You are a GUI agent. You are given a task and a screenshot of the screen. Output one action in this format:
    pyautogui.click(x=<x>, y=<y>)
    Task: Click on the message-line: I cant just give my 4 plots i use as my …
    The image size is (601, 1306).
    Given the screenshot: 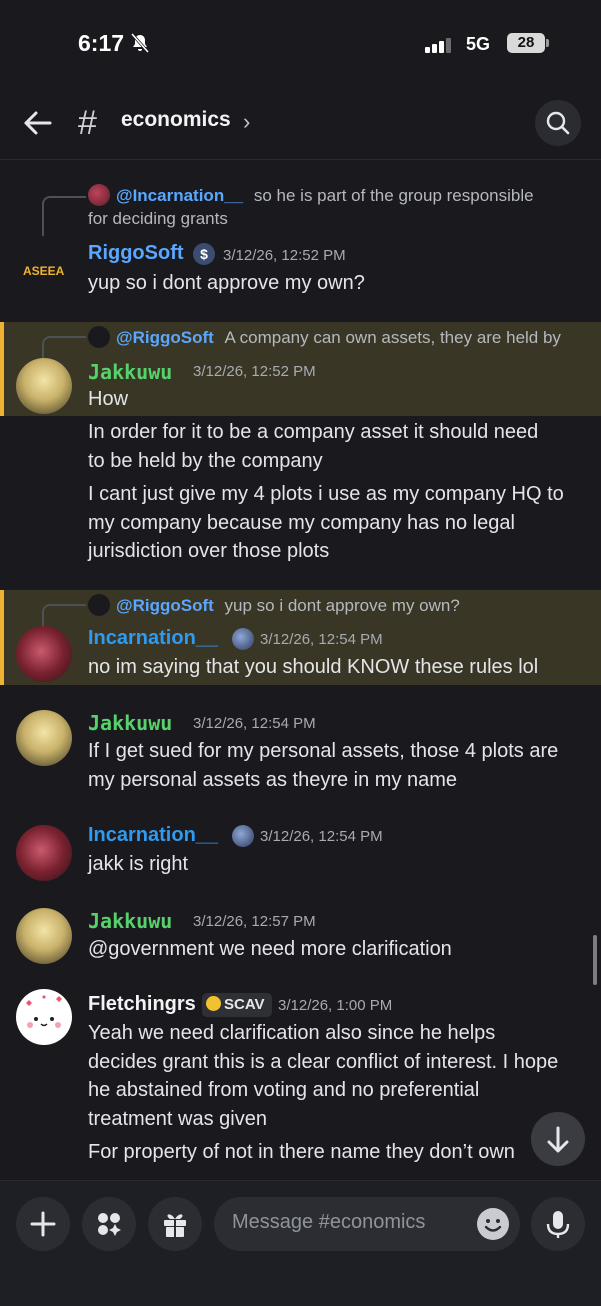 What is the action you would take?
    pyautogui.click(x=326, y=494)
    